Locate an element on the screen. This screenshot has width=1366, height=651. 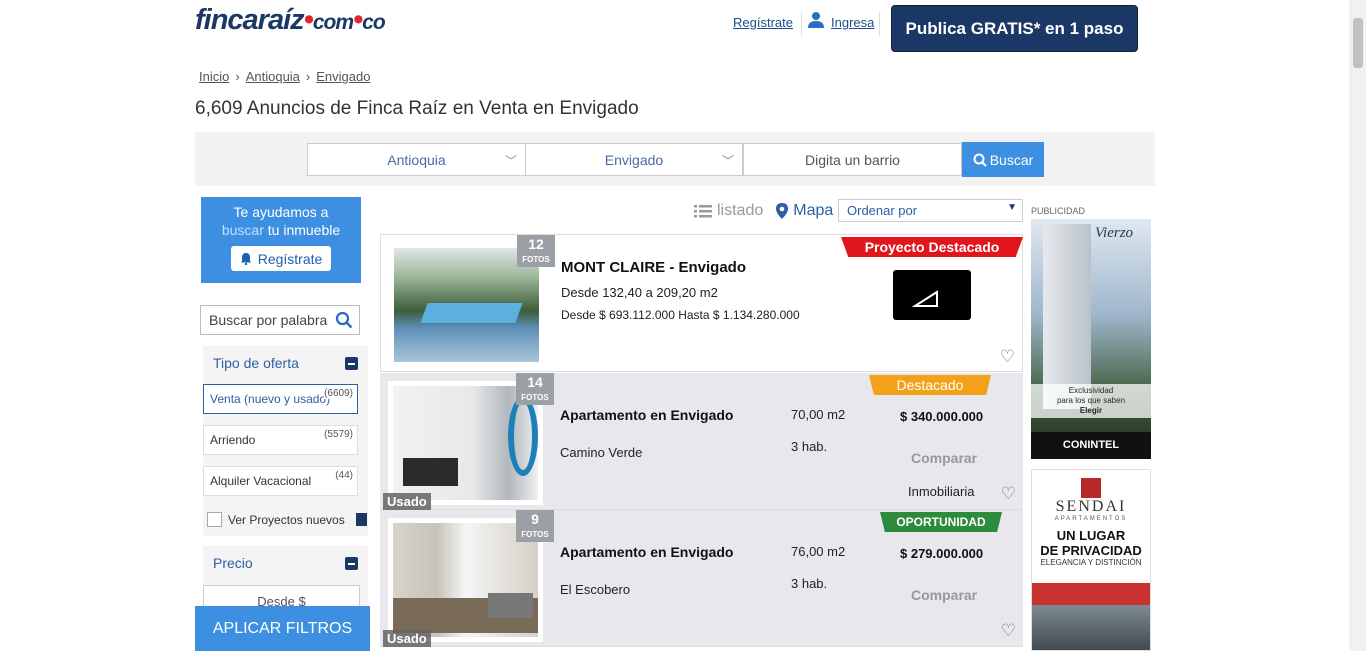
offer-option-arriendo: Arriendo (5579) is located at coordinates (280, 440).